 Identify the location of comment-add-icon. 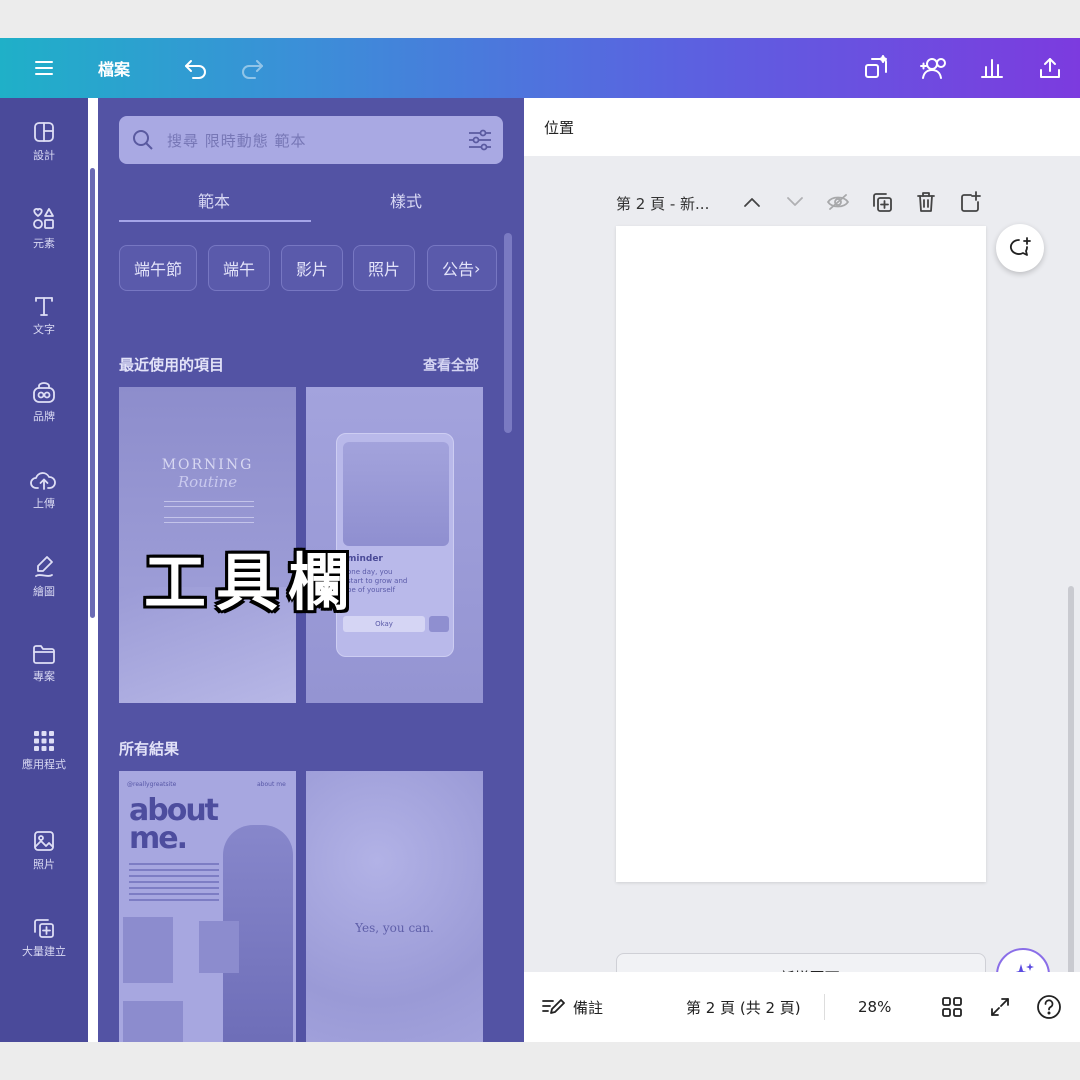
(1020, 246).